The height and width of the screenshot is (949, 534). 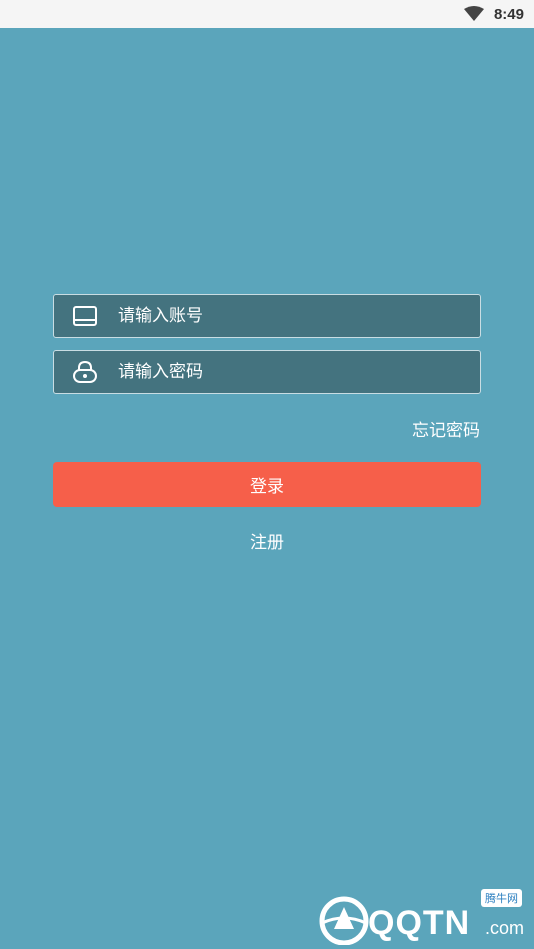 I want to click on watermark-brand: QQTN, so click(x=419, y=923).